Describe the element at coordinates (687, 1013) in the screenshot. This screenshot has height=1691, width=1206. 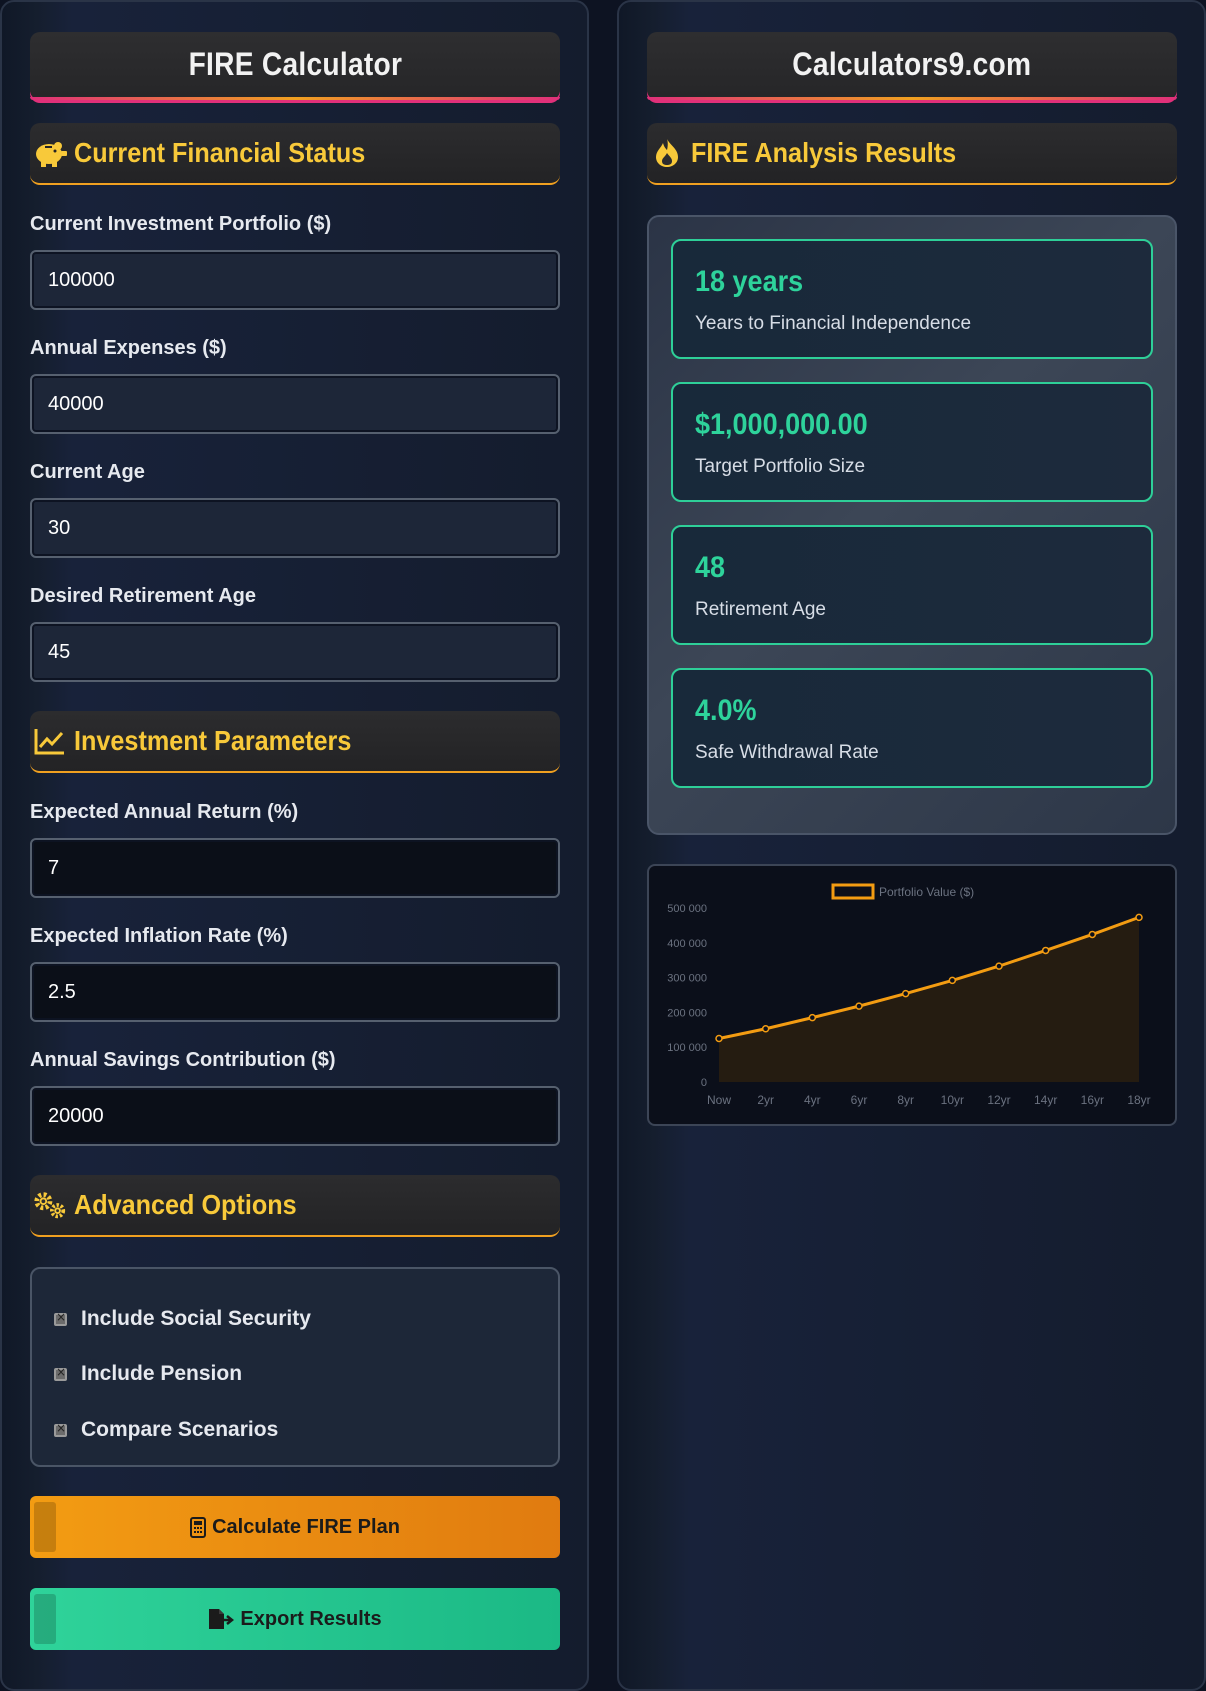
I see `y-tick-label: 200 000` at that location.